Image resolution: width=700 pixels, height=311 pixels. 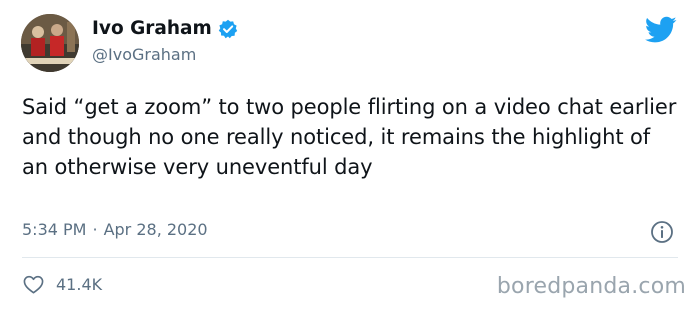 What do you see at coordinates (350, 257) in the screenshot?
I see `divider` at bounding box center [350, 257].